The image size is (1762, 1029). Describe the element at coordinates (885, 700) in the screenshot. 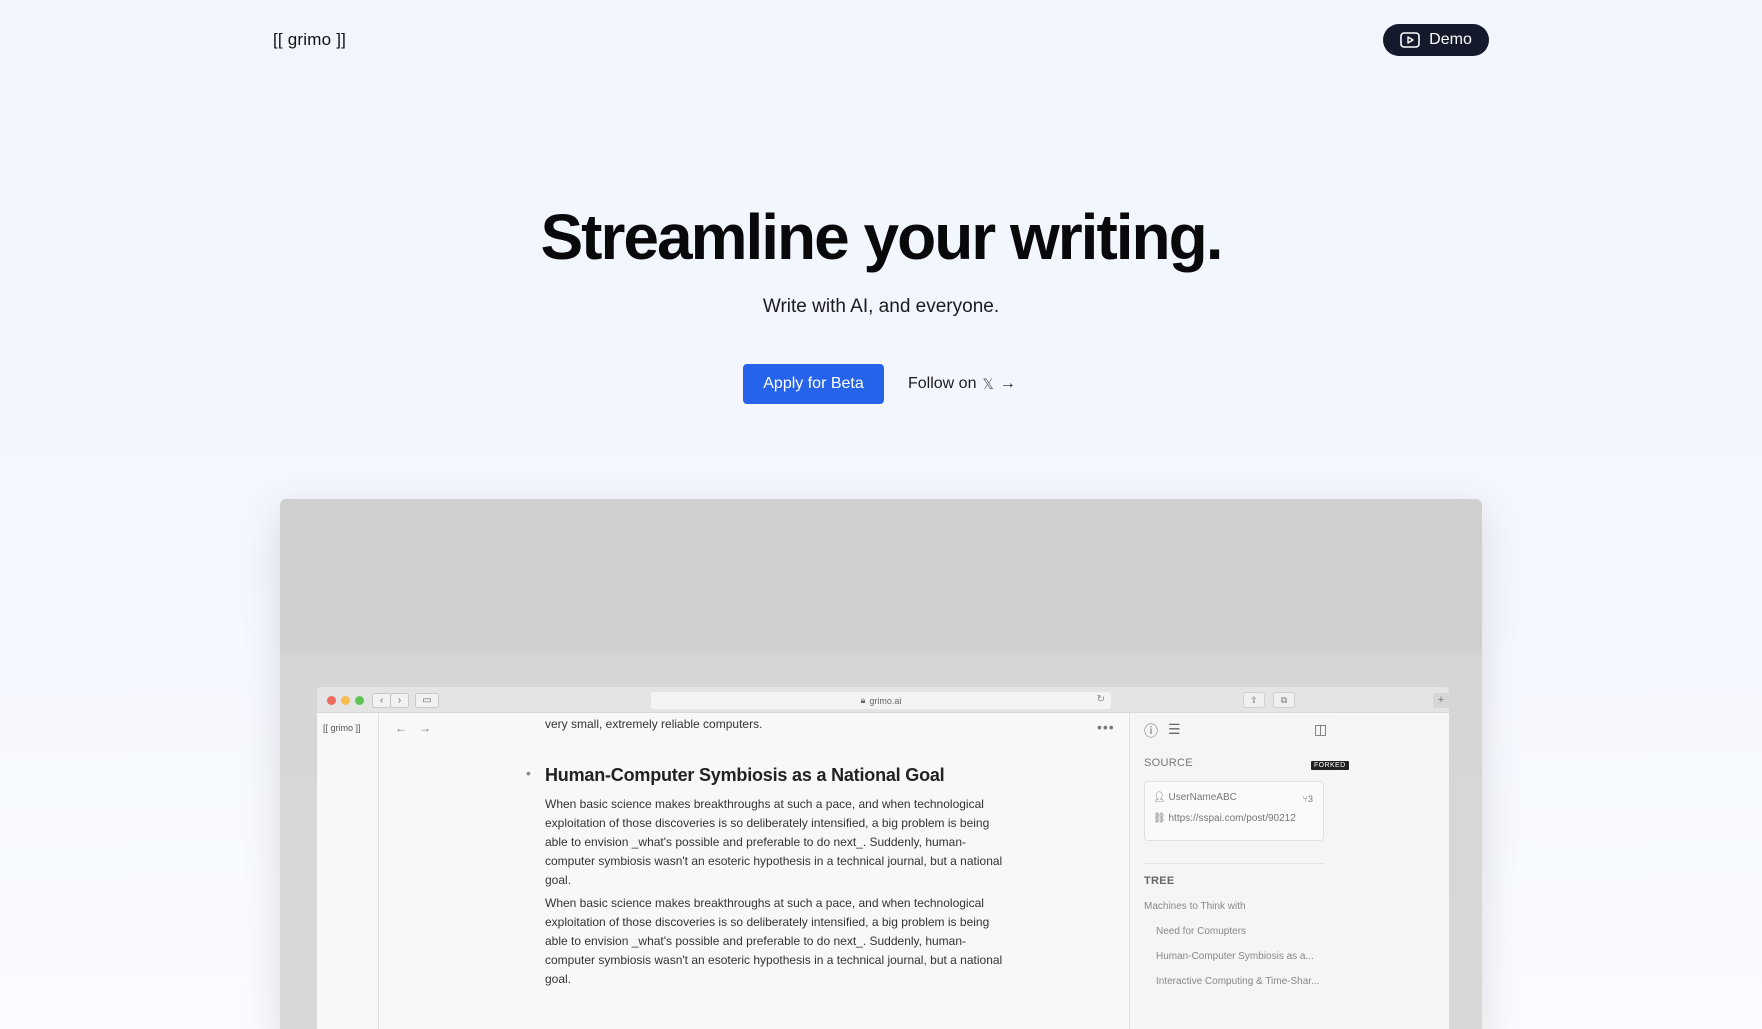

I see `url-text: grimo.ai` at that location.